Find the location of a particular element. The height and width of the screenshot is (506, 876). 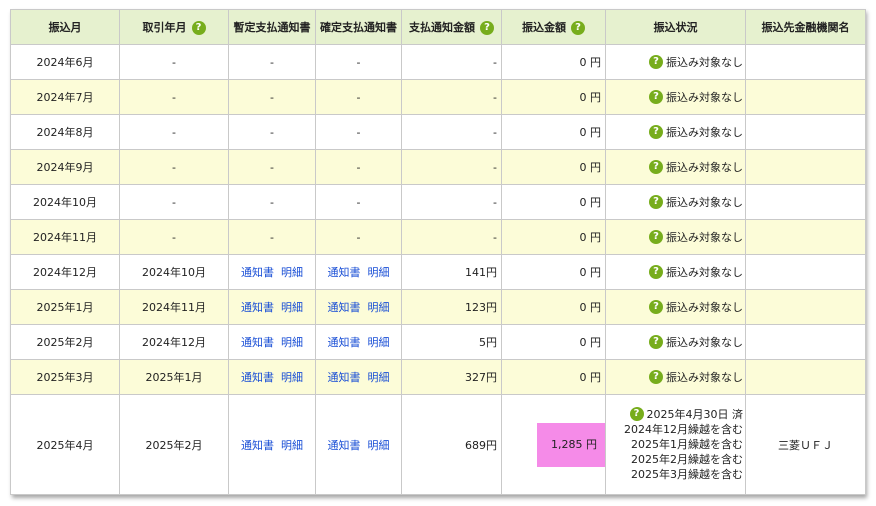

transaction-month-cell: 2025年1月 is located at coordinates (174, 377).